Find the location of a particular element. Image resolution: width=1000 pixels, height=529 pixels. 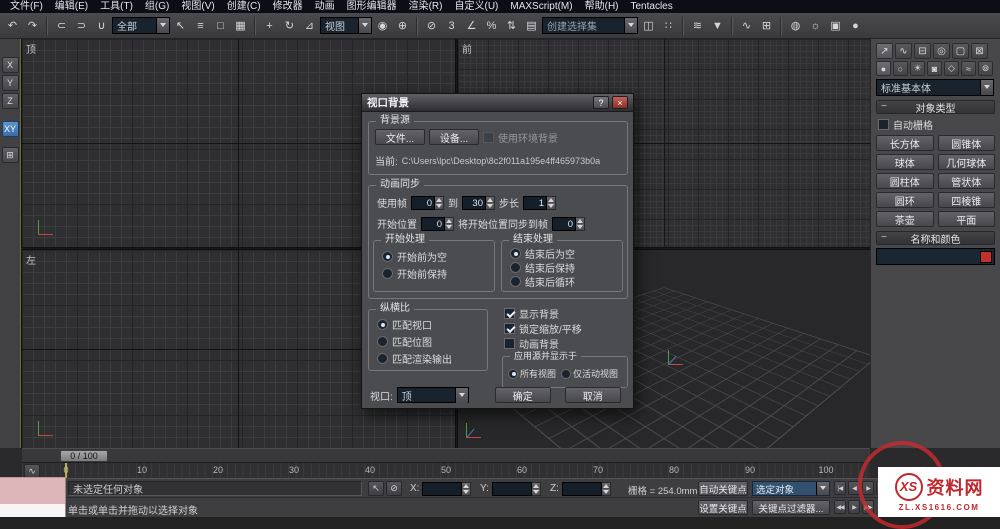

cylinder-button: 圆柱体 is located at coordinates (905, 181).